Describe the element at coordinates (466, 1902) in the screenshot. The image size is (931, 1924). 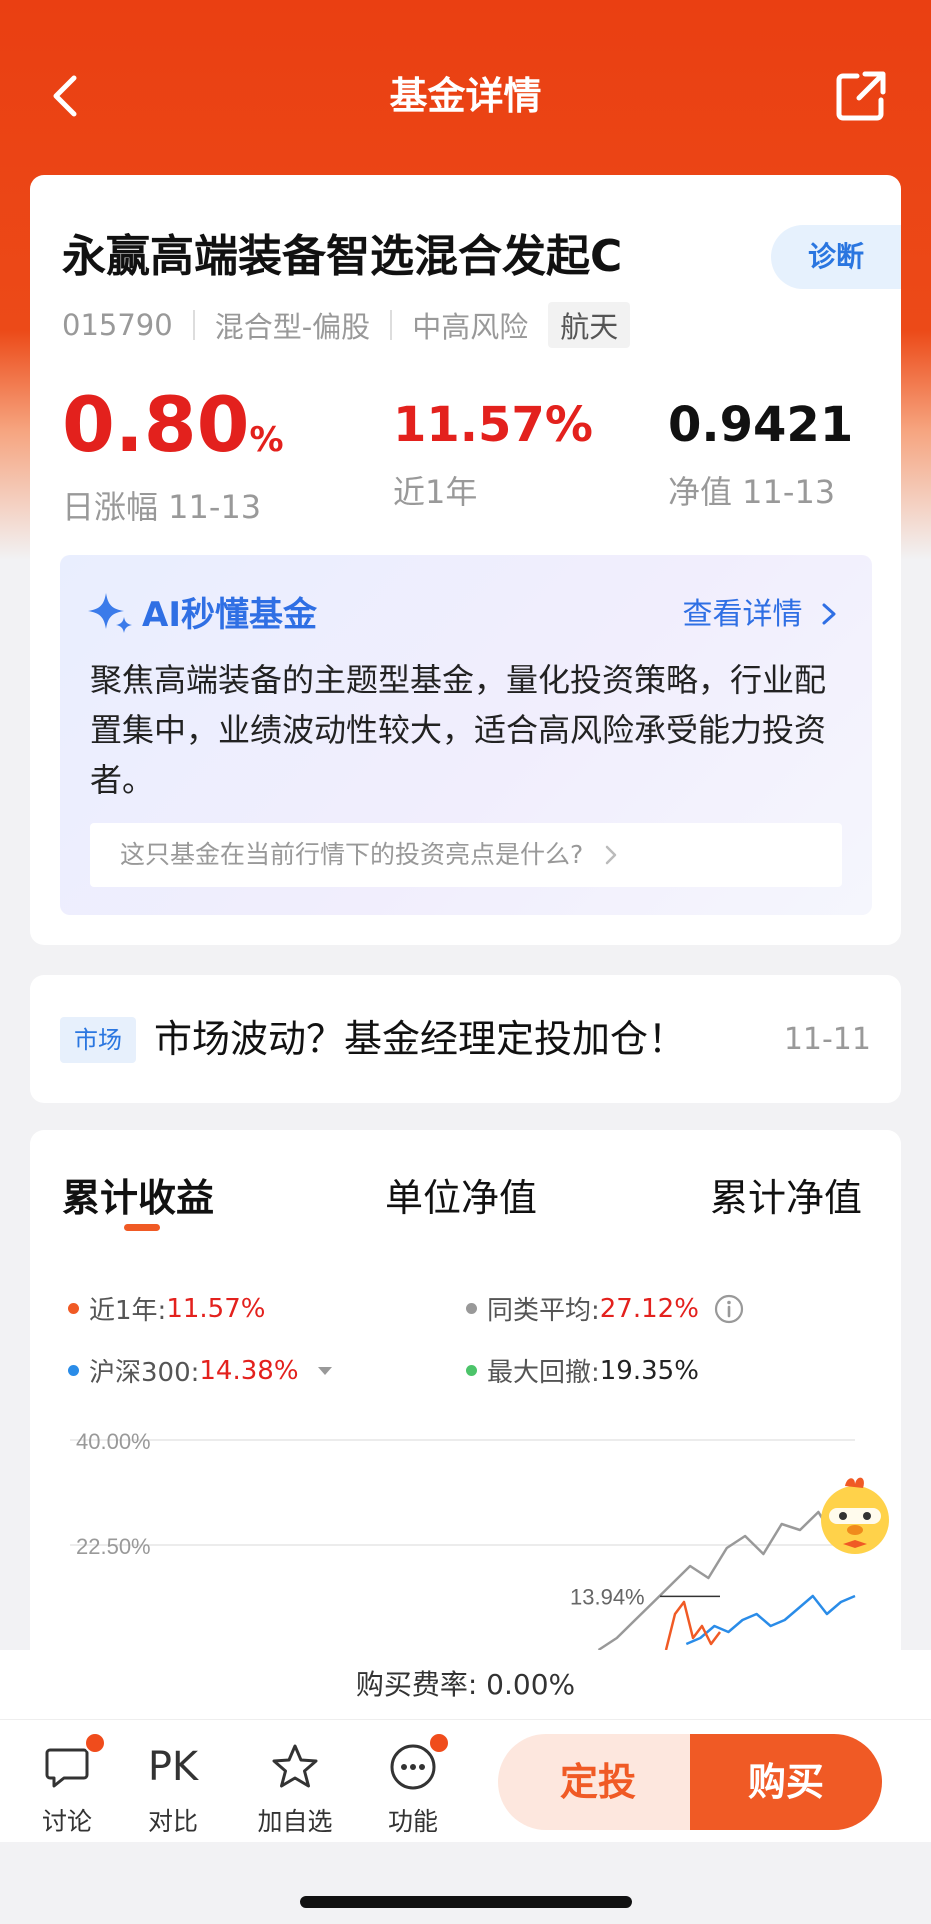
I see `home-indicator` at that location.